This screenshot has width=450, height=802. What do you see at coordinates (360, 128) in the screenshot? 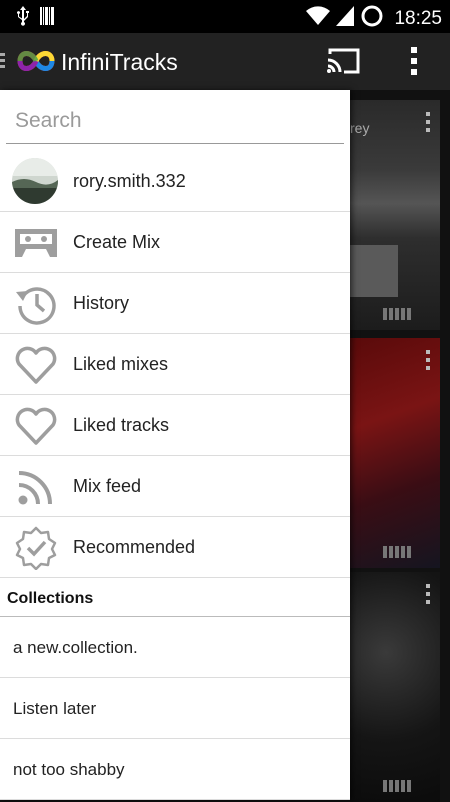
I see `card-caption: rey` at bounding box center [360, 128].